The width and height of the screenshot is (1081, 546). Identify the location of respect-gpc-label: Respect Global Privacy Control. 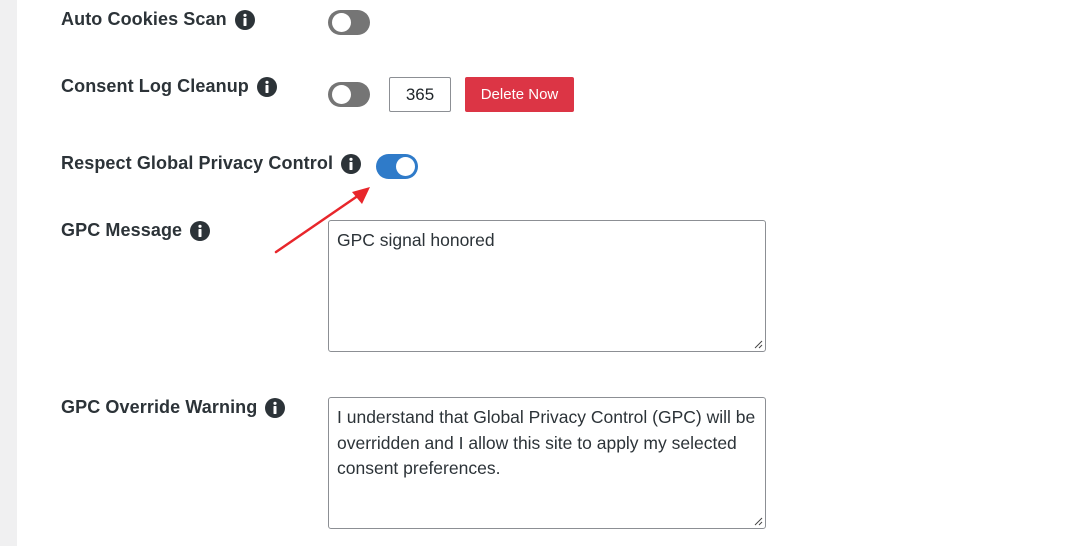
(197, 163).